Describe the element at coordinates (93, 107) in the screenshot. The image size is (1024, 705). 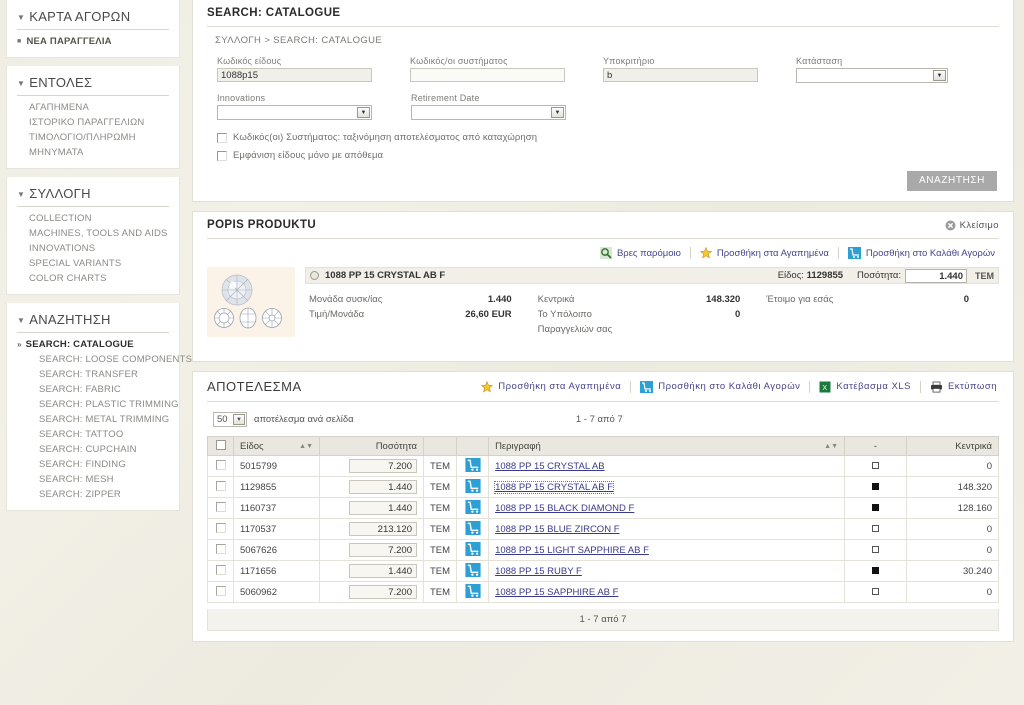
I see `sidebar-item-agapimena: ΑΓΑΠΗΜΕΝΑ` at that location.